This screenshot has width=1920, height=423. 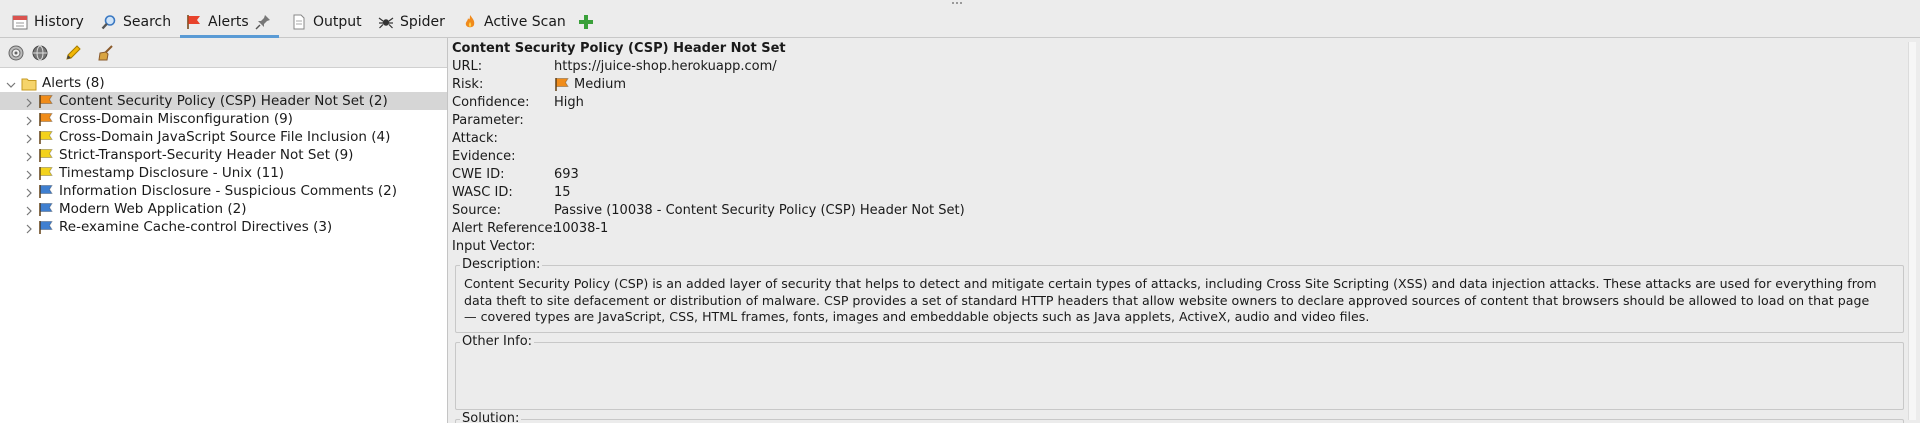 I want to click on tab-output: Output, so click(x=326, y=22).